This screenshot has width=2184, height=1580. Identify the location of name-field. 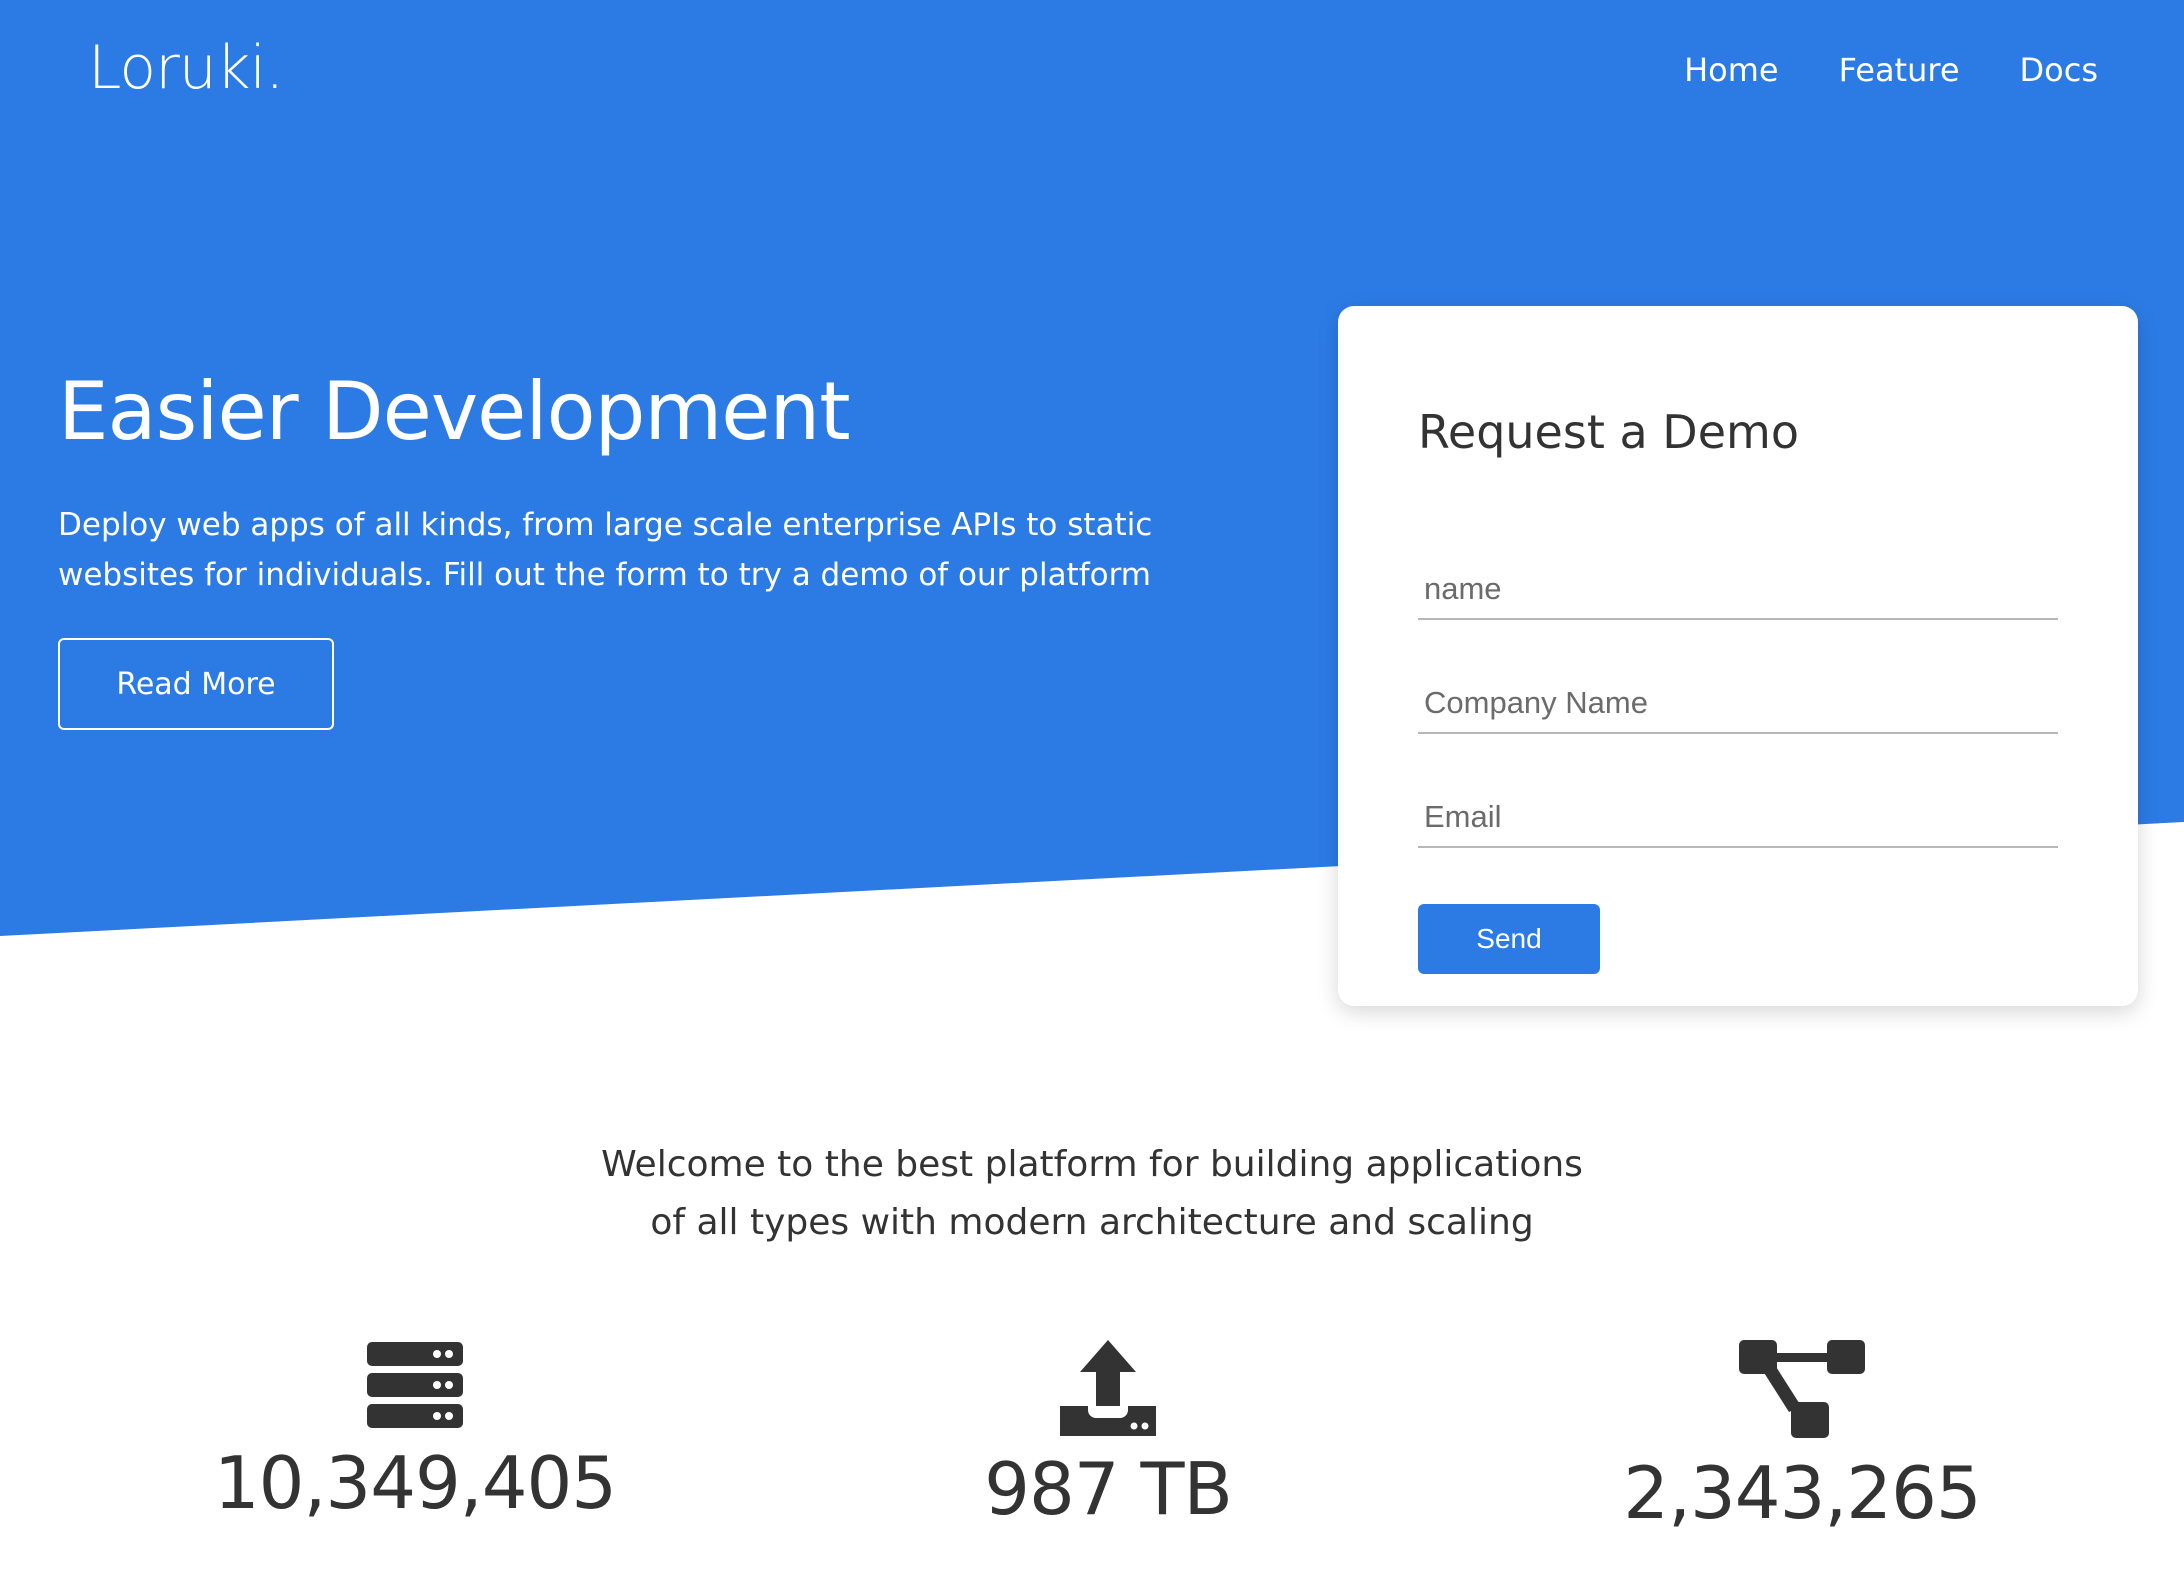
(1738, 592).